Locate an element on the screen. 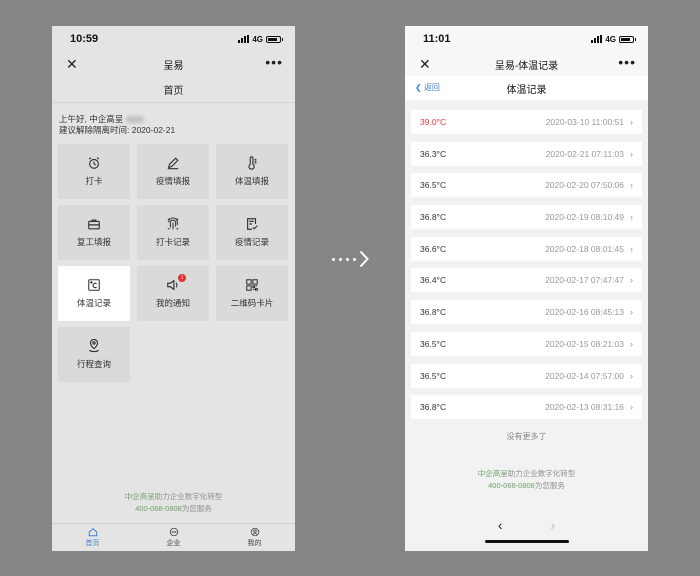 This screenshot has width=700, height=576. grid-item-label: 打卡 is located at coordinates (94, 181).